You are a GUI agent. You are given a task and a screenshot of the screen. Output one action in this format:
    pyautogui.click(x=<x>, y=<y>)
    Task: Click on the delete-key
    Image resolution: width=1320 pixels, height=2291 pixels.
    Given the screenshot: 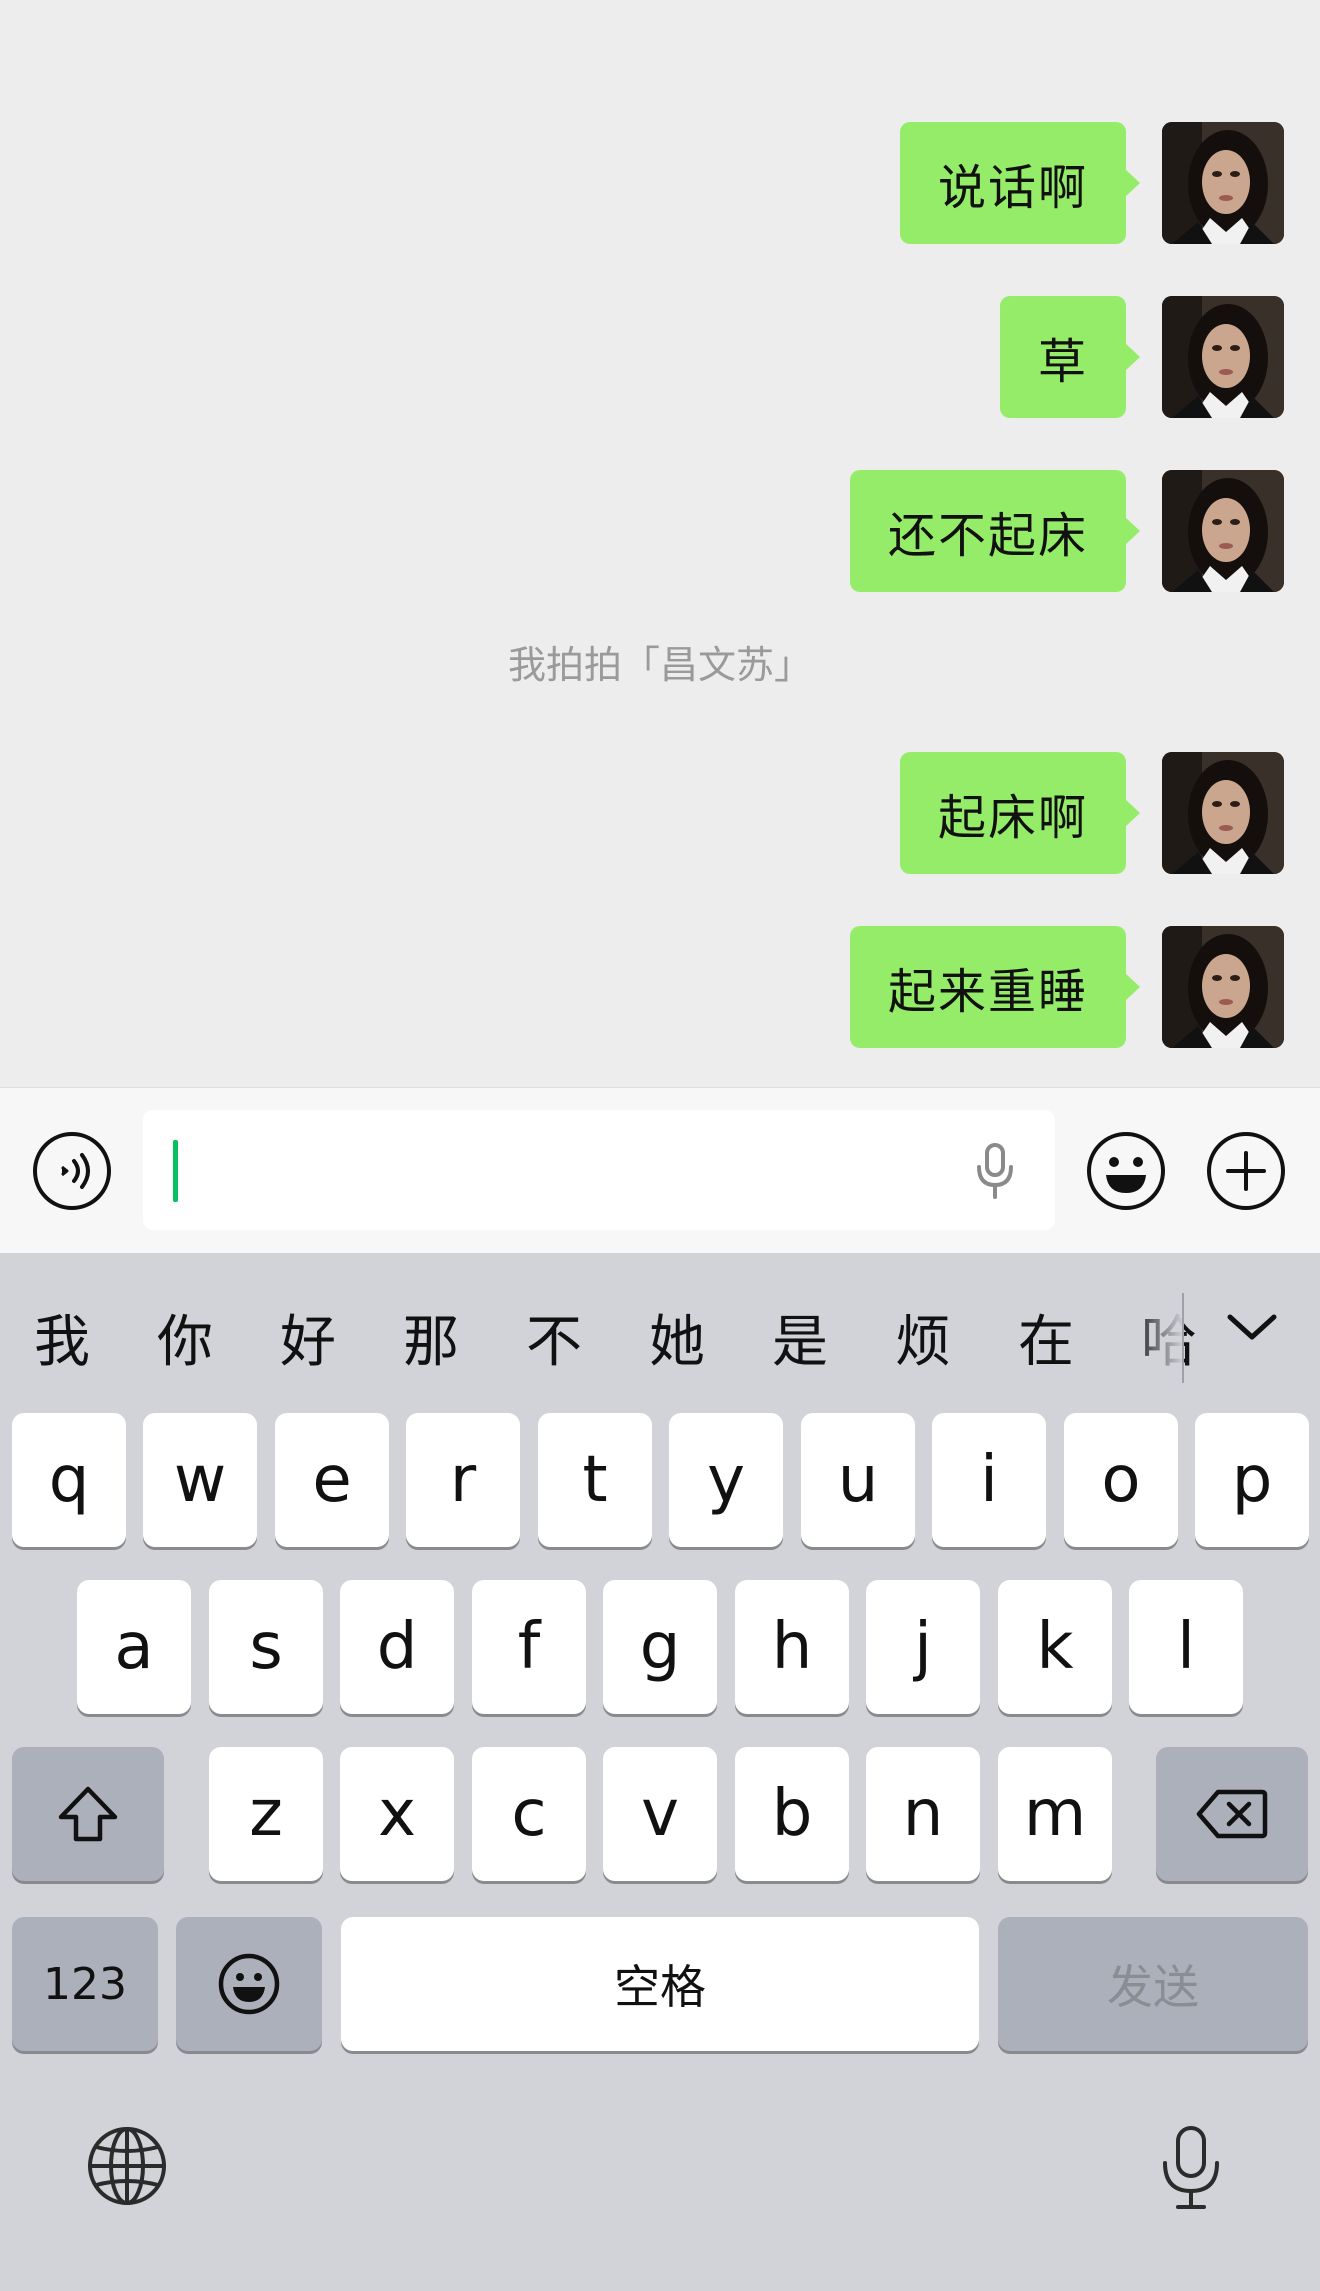 What is the action you would take?
    pyautogui.click(x=1232, y=1814)
    